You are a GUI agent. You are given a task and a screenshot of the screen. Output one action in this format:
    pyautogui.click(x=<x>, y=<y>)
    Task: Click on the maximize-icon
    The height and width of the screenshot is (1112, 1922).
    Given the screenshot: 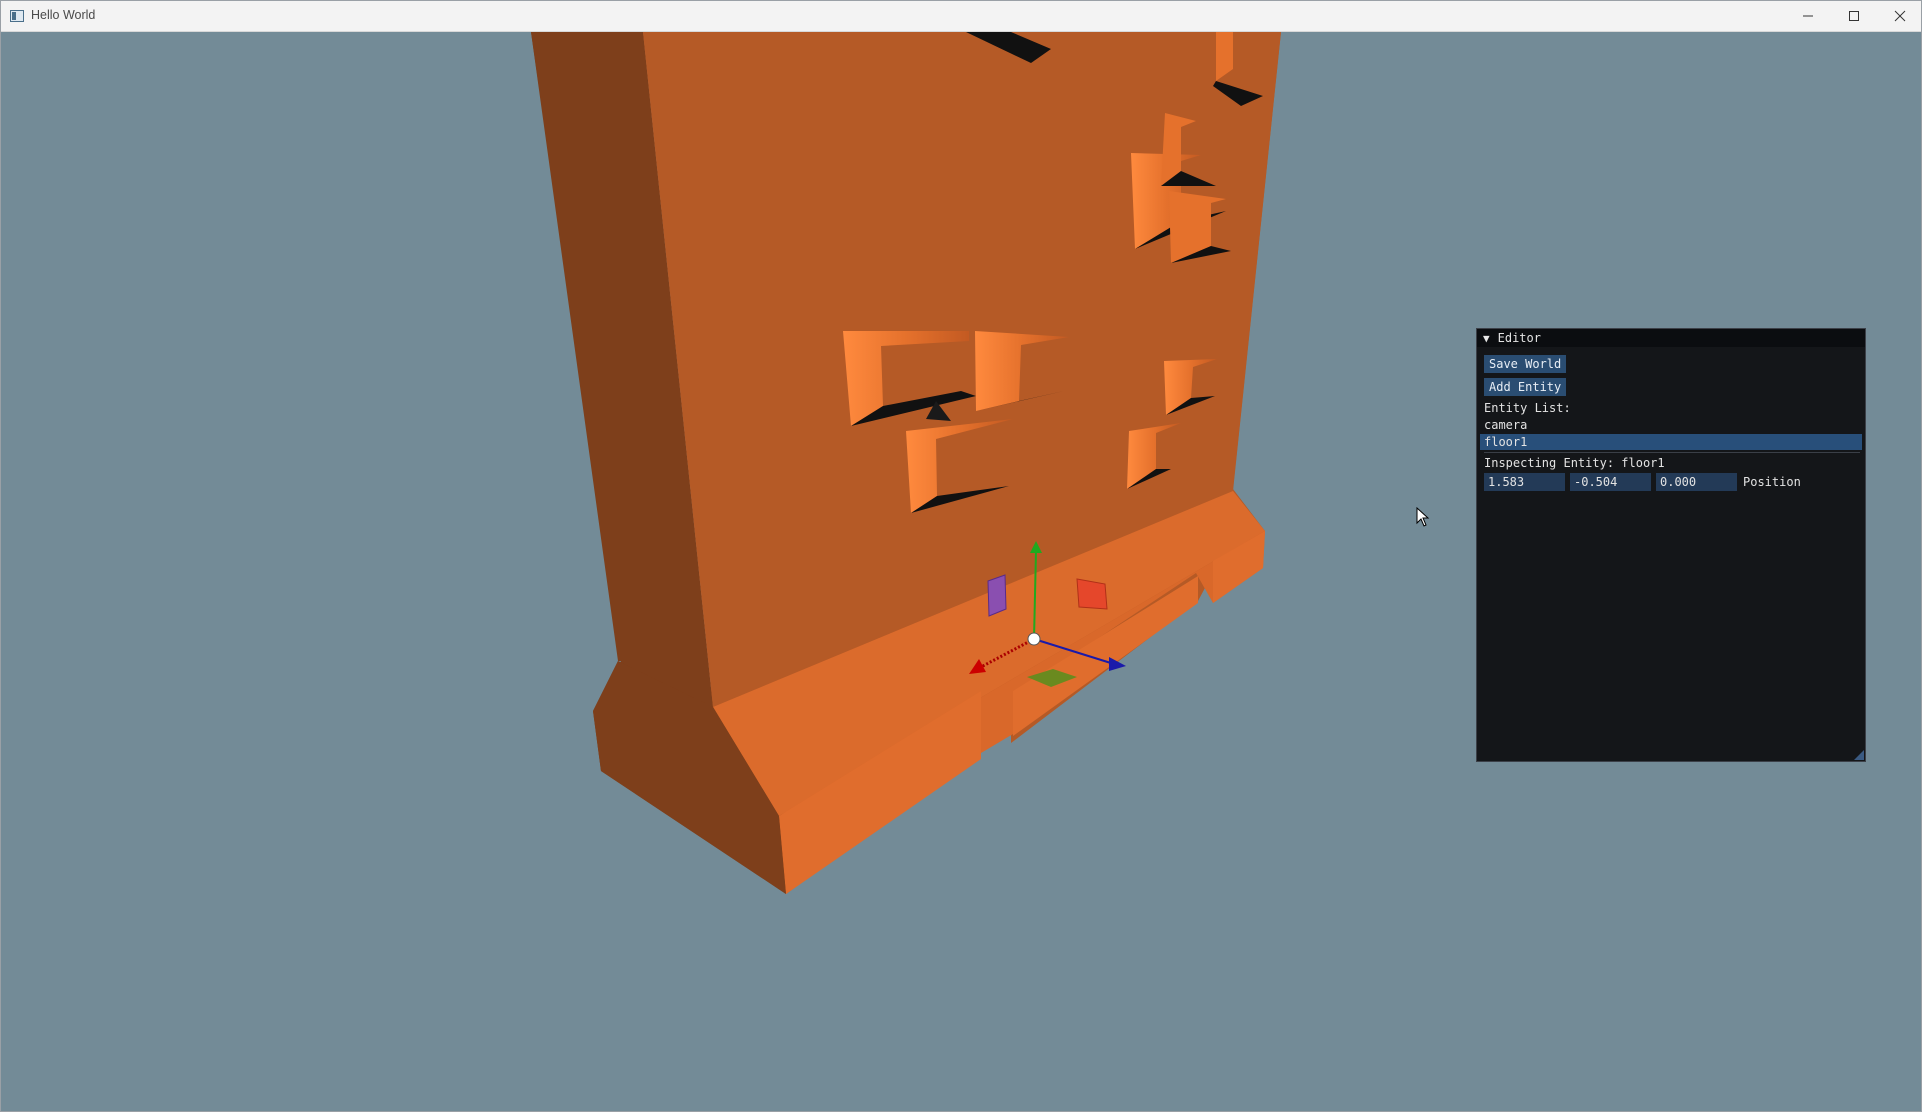 What is the action you would take?
    pyautogui.click(x=1854, y=16)
    